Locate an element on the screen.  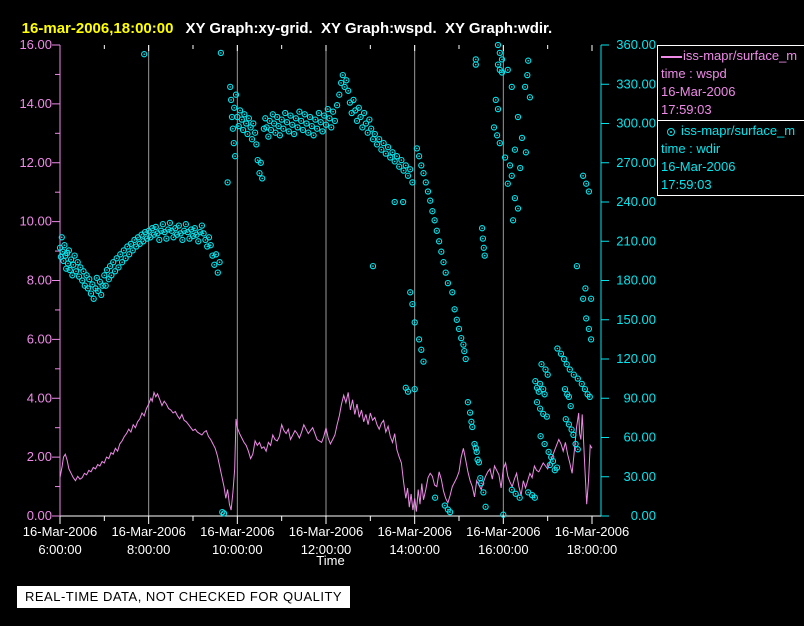
y-right-tick-label: 0.00 is located at coordinates (643, 515).